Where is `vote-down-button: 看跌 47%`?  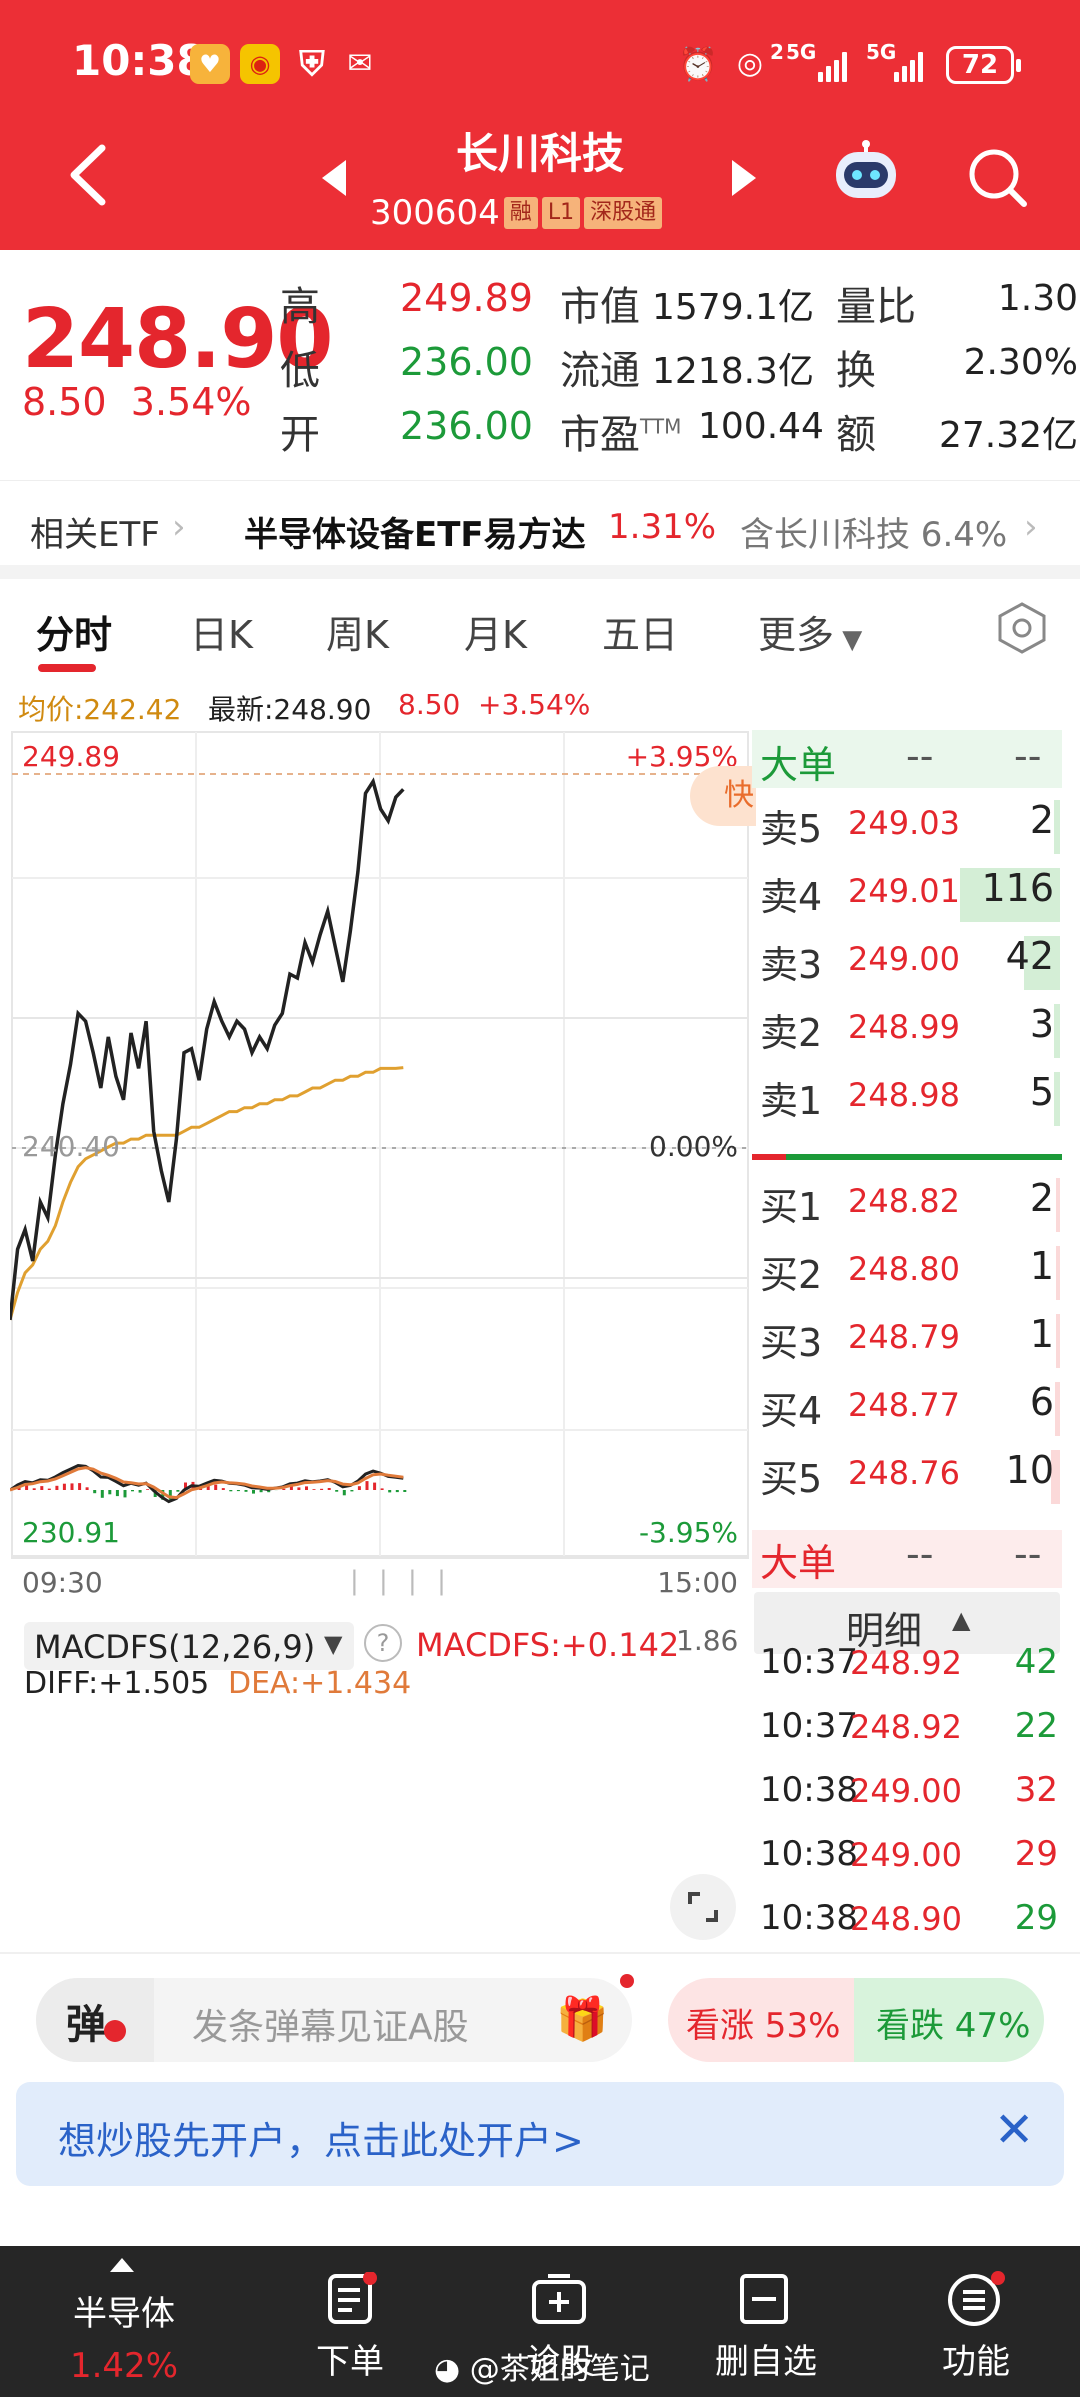
vote-down-button: 看跌 47% is located at coordinates (949, 2020).